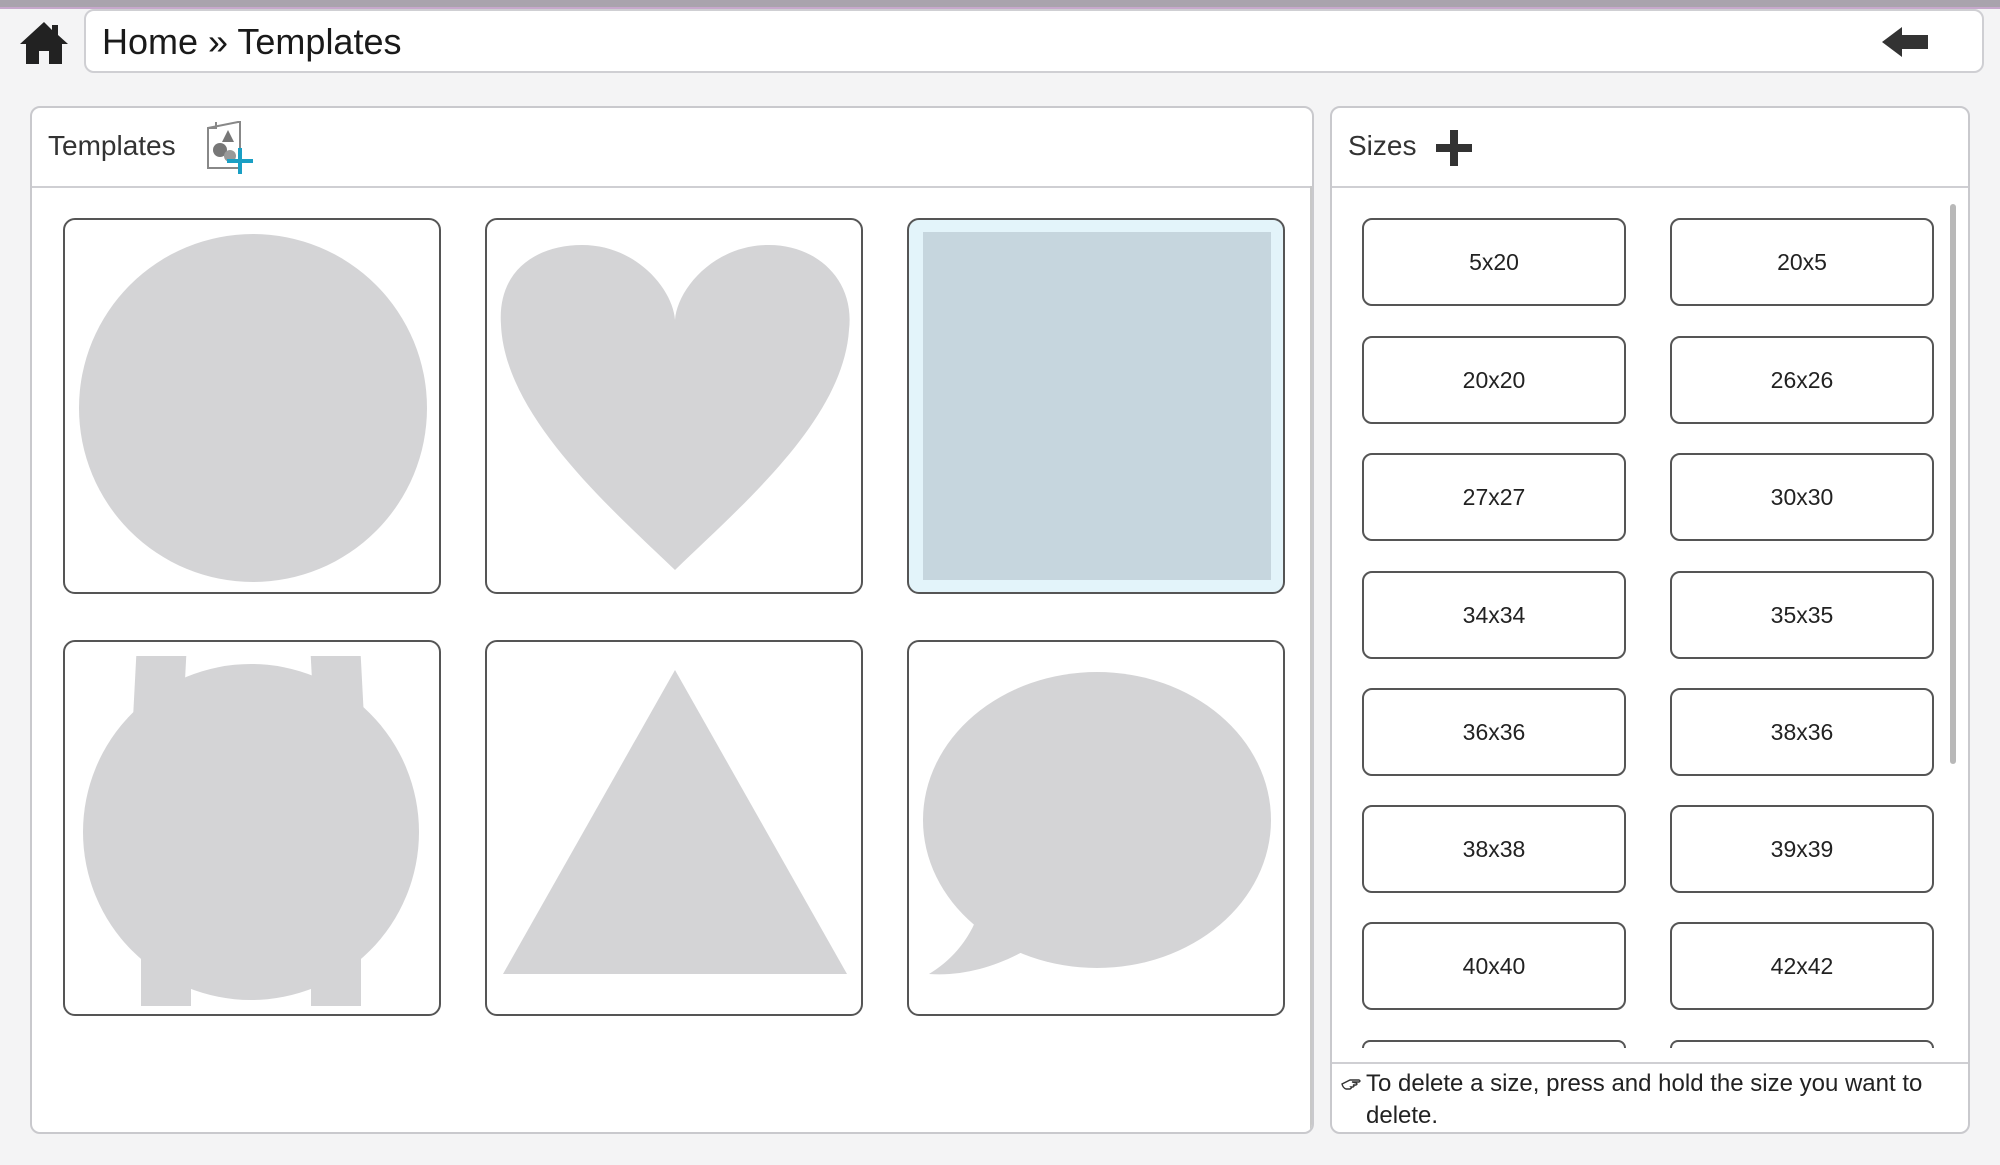  I want to click on template-tile-heart, so click(674, 406).